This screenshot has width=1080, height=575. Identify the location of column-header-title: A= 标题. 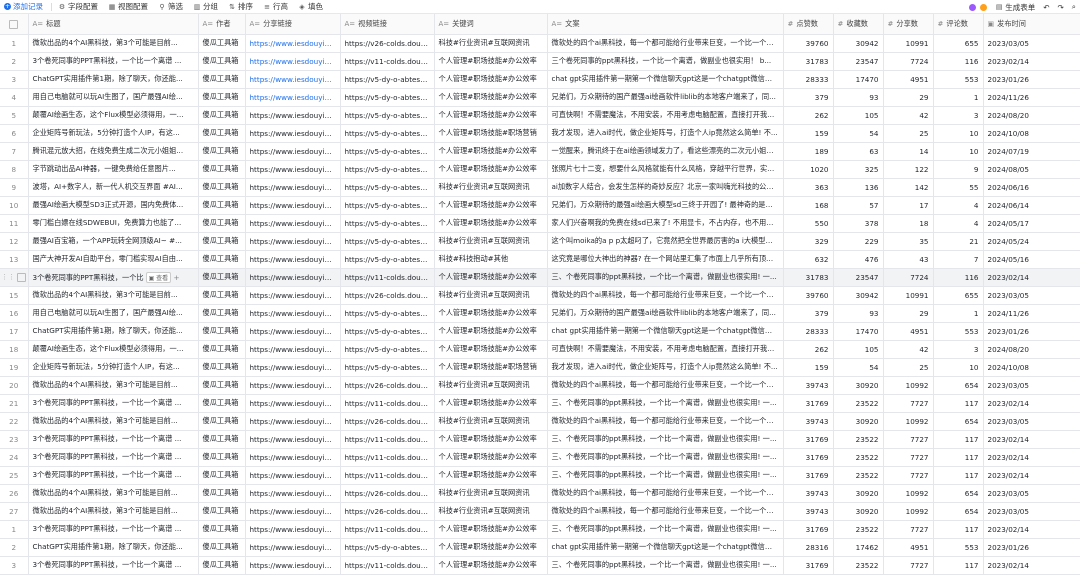
(113, 24).